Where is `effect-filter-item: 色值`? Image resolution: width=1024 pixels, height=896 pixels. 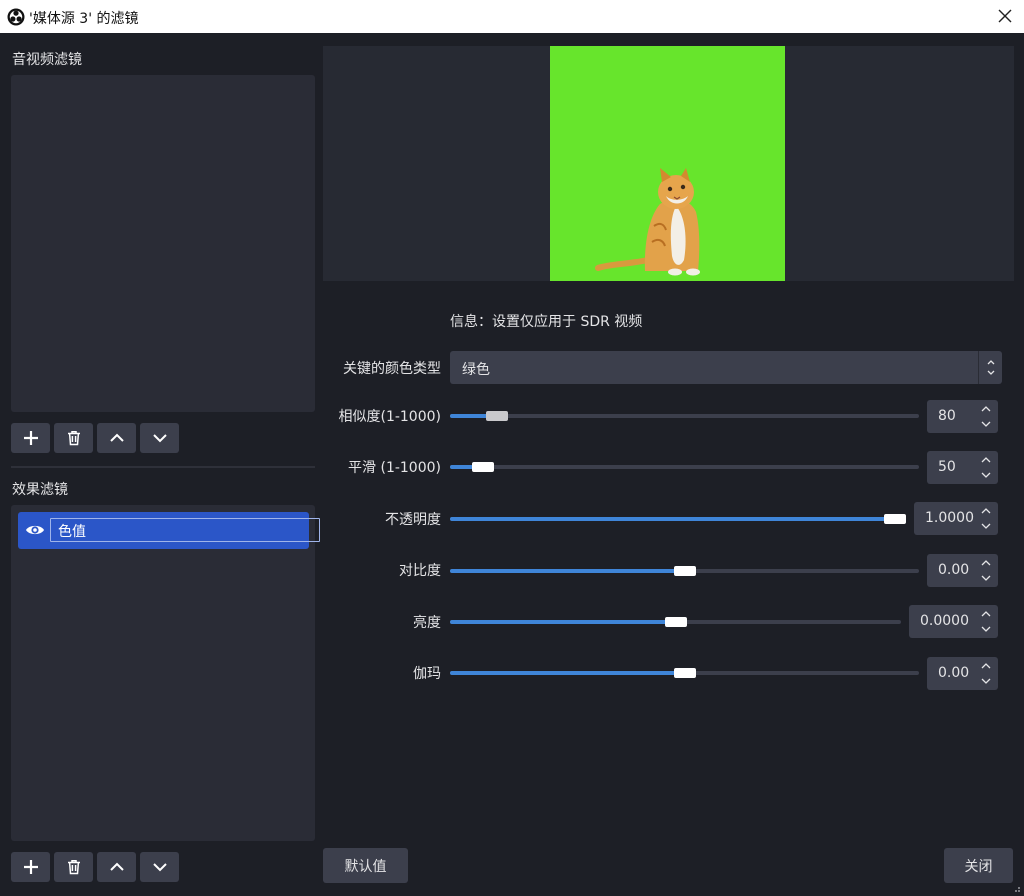
effect-filter-item: 色值 is located at coordinates (169, 530).